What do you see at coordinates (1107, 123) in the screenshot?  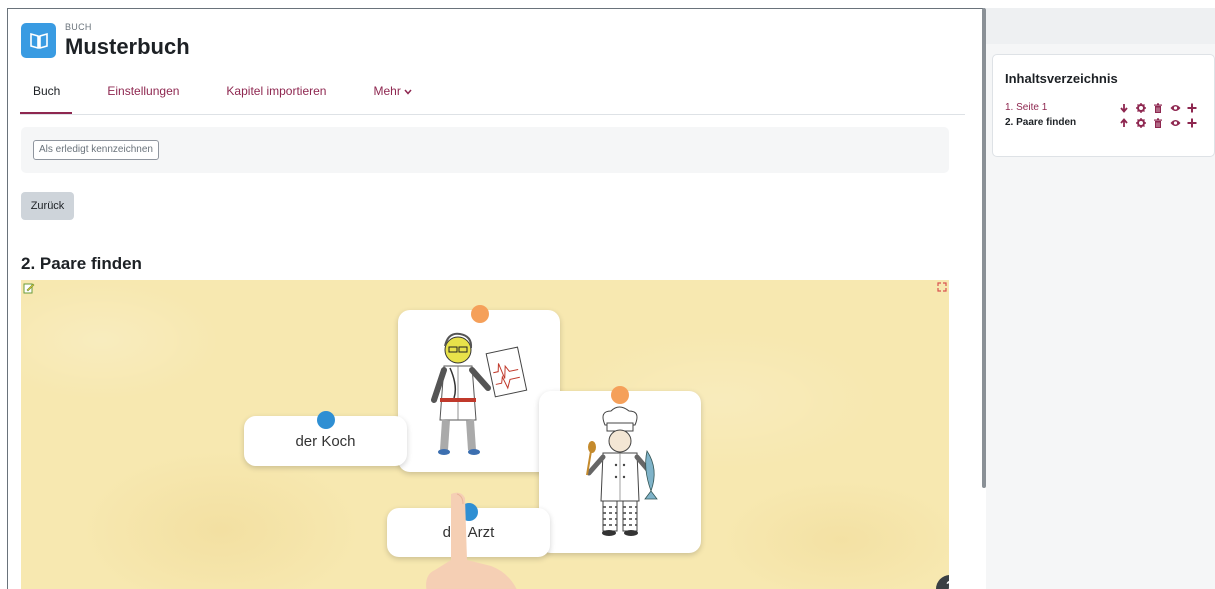 I see `toc-item: 2. Paare finden` at bounding box center [1107, 123].